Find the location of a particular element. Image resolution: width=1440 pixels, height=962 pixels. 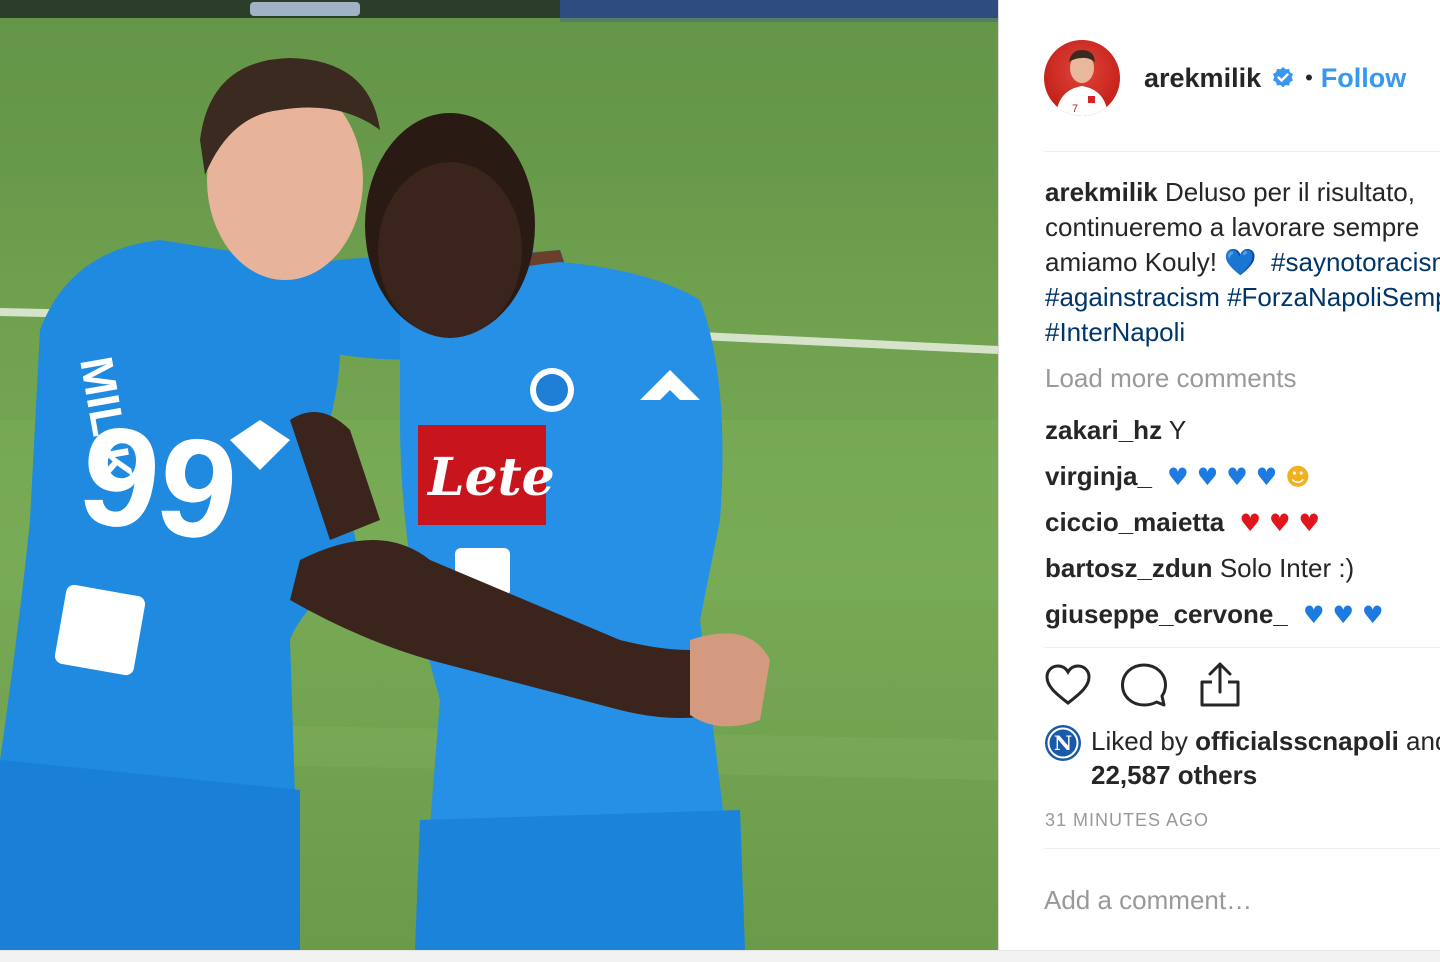

comment-icon is located at coordinates (1144, 685).